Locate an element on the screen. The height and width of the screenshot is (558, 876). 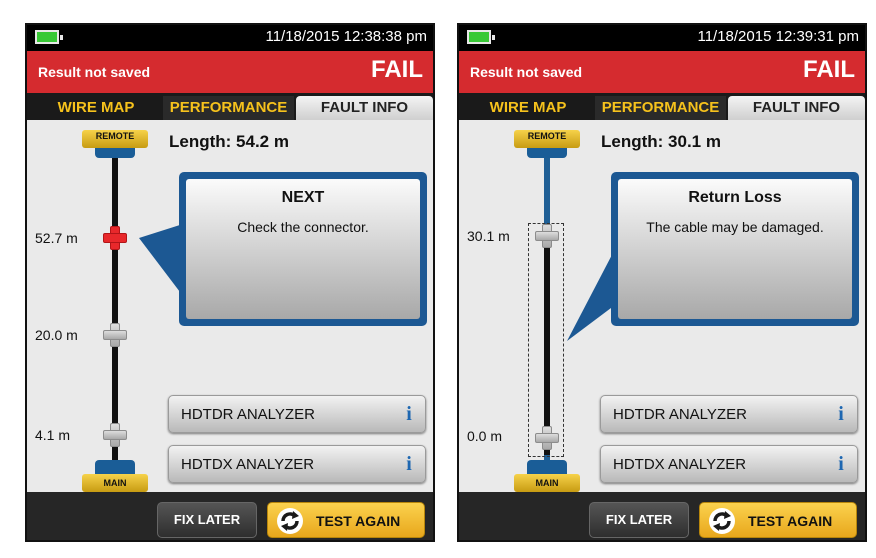
distance-label: 0.0 m is located at coordinates (485, 436).